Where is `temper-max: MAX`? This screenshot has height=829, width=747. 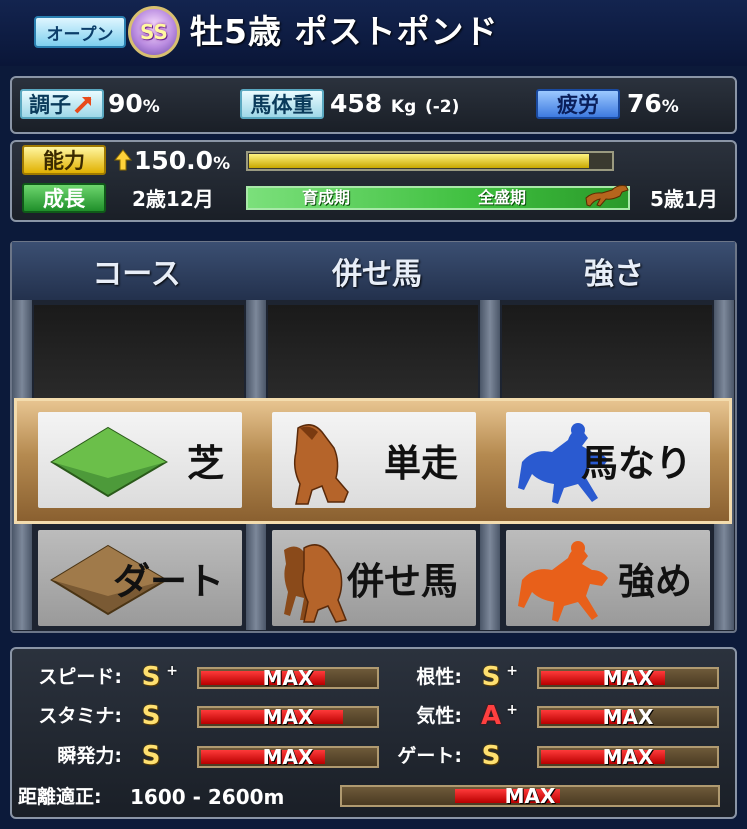
temper-max: MAX is located at coordinates (628, 717).